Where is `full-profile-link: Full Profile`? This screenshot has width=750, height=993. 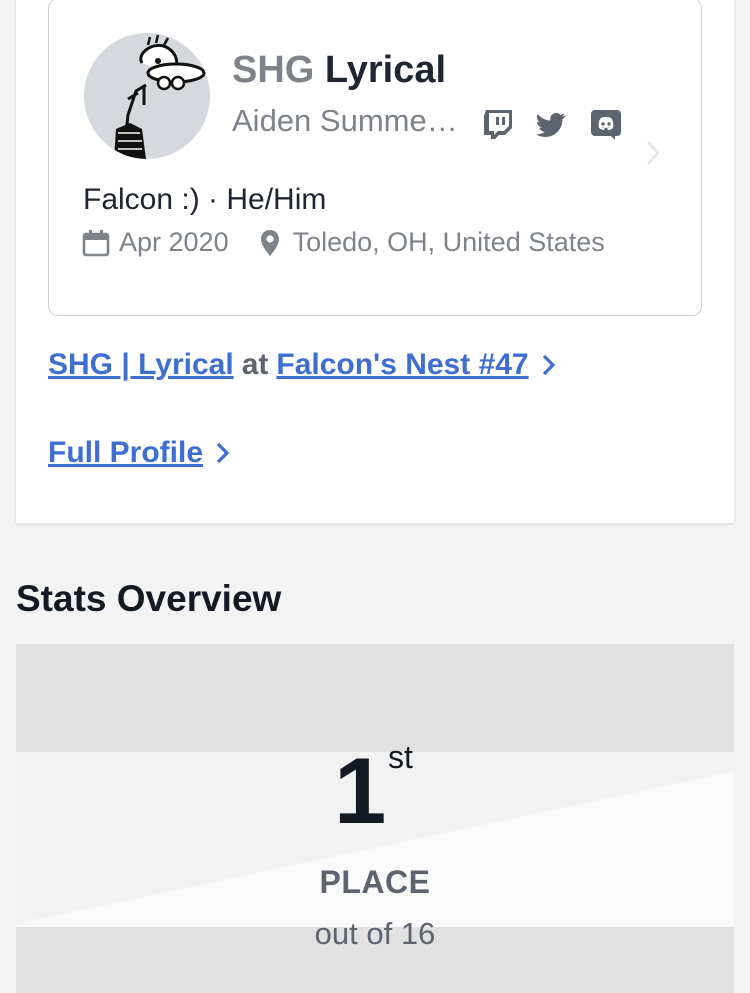 full-profile-link: Full Profile is located at coordinates (125, 453).